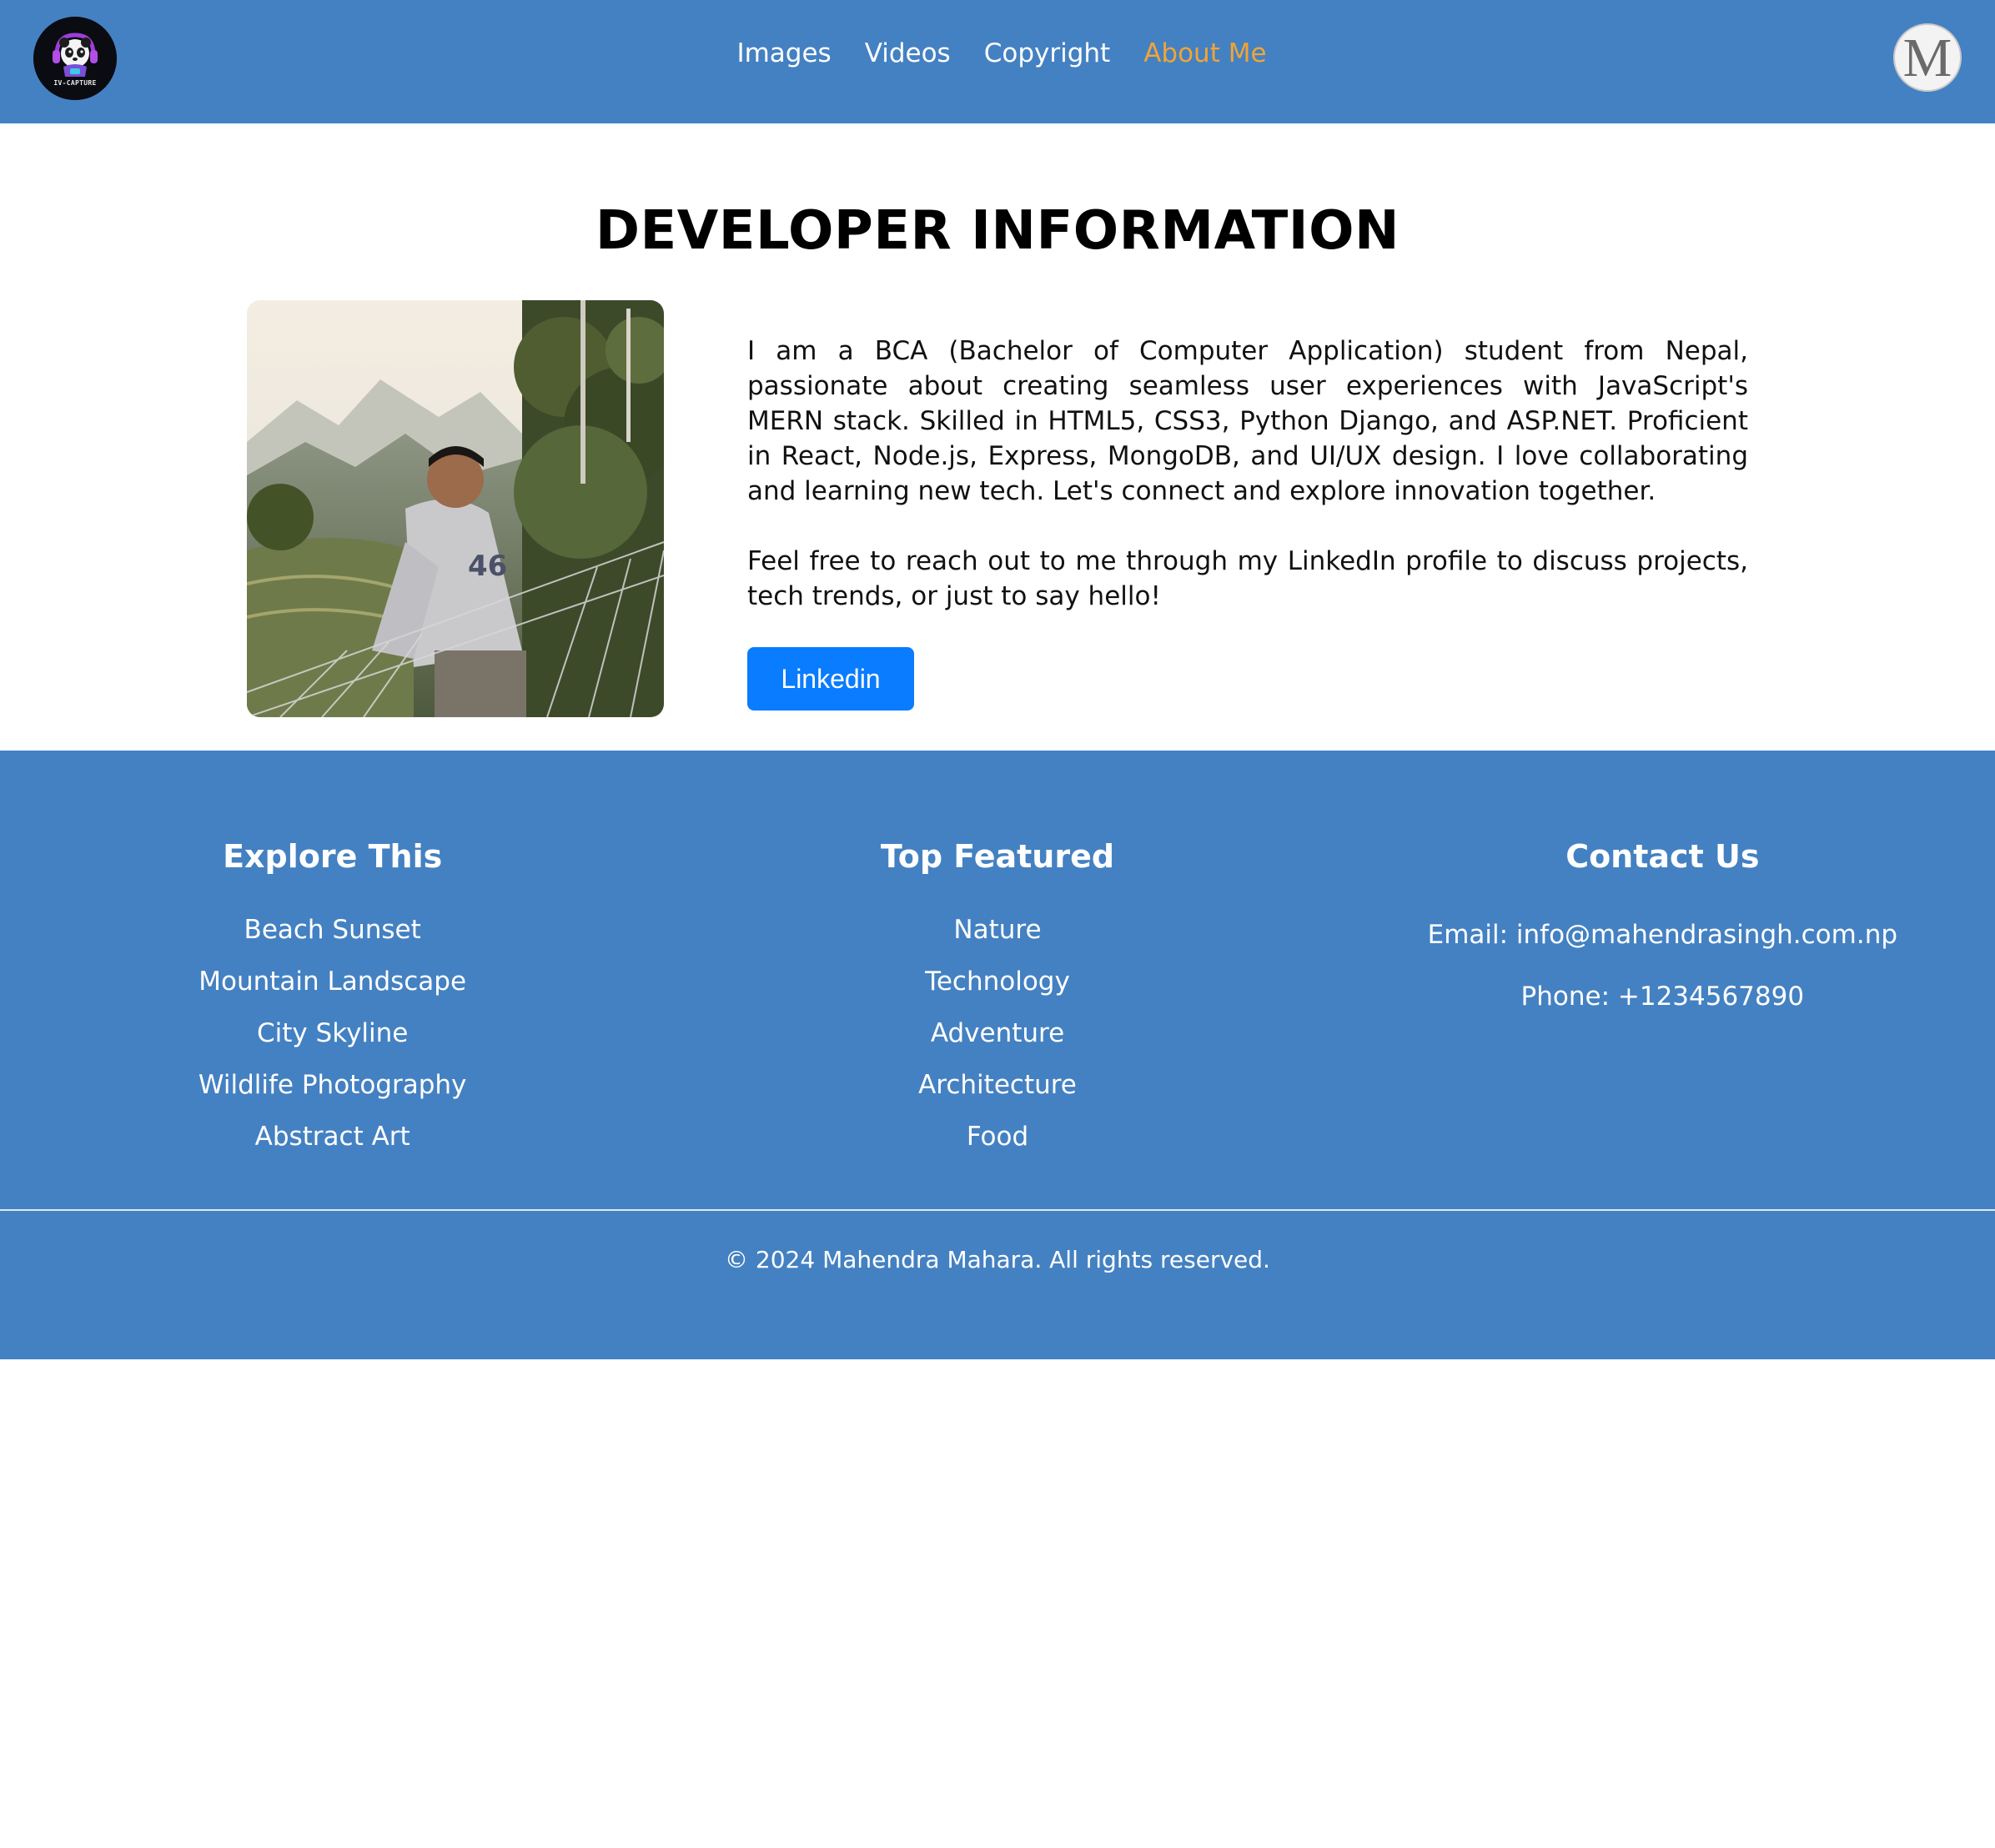 The image size is (1995, 1848). I want to click on footer-link: Nature, so click(997, 930).